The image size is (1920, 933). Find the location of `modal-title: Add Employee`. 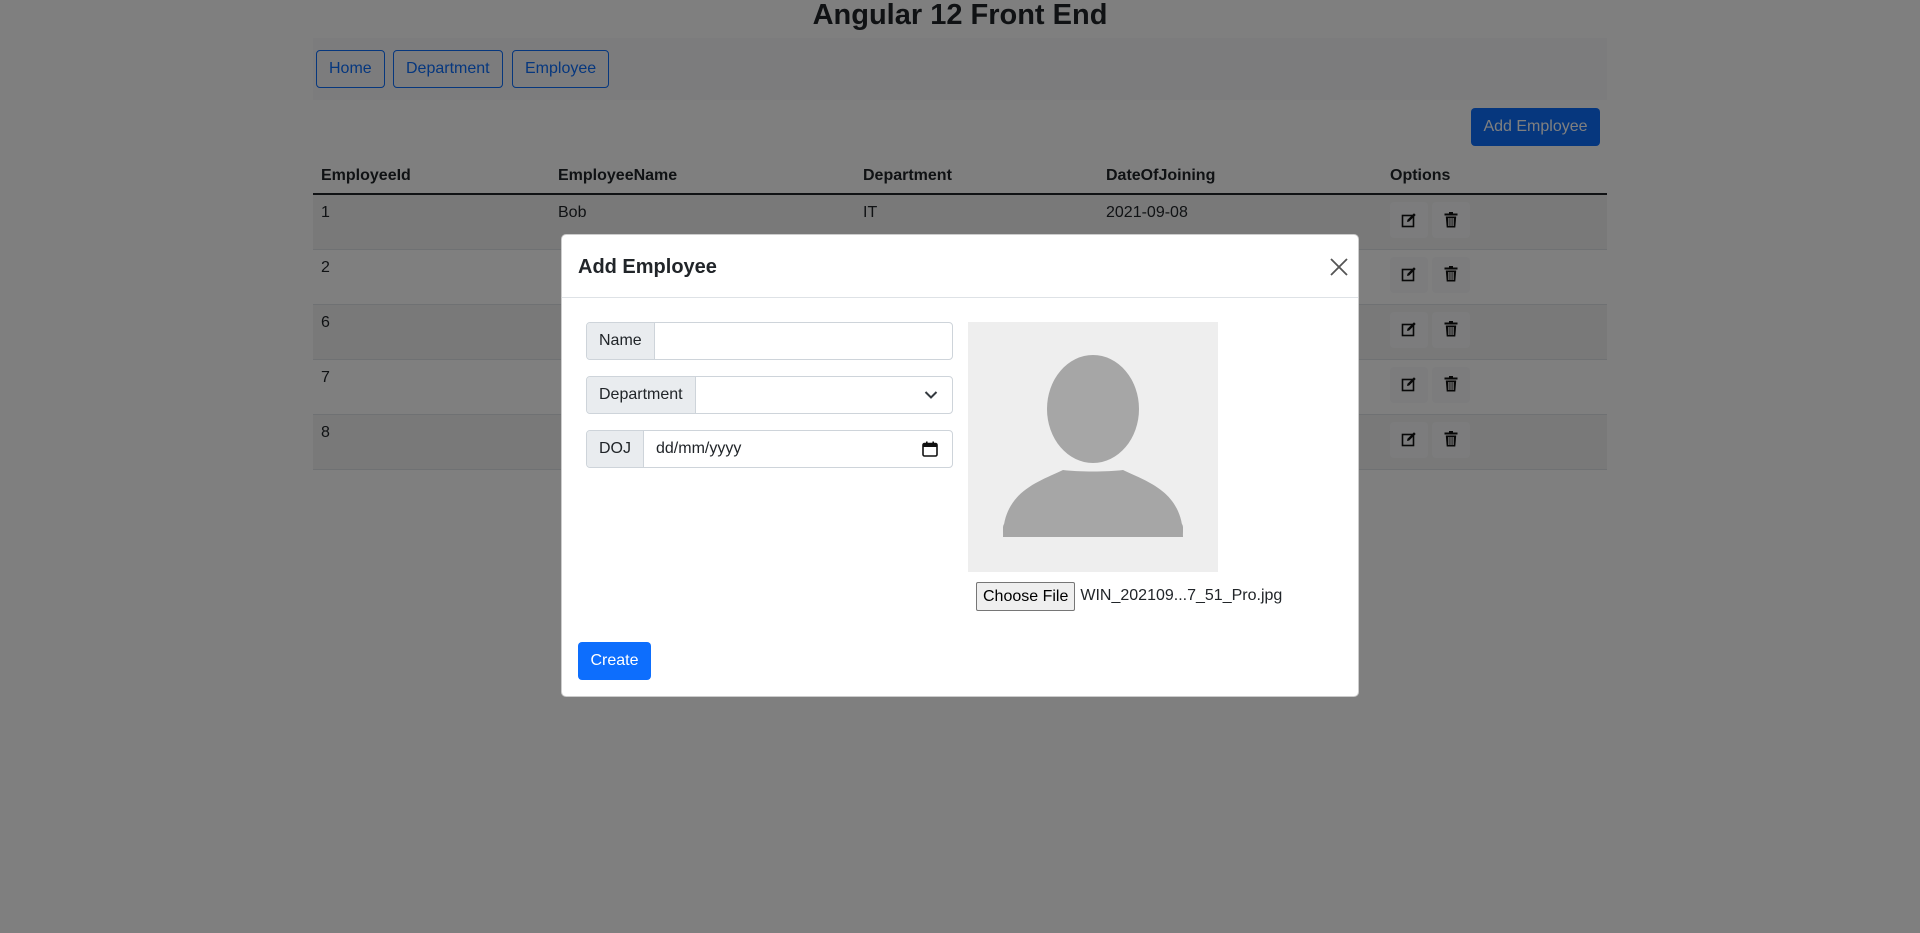

modal-title: Add Employee is located at coordinates (647, 267).